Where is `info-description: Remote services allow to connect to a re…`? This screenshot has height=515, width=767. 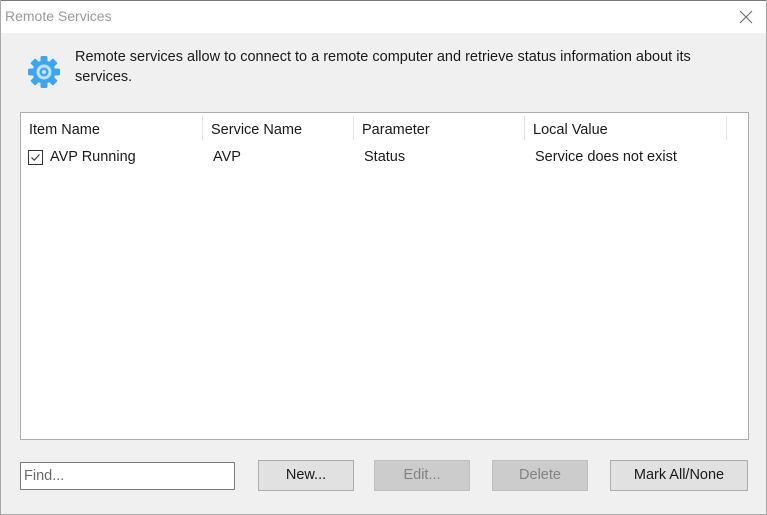 info-description: Remote services allow to connect to a re… is located at coordinates (383, 67).